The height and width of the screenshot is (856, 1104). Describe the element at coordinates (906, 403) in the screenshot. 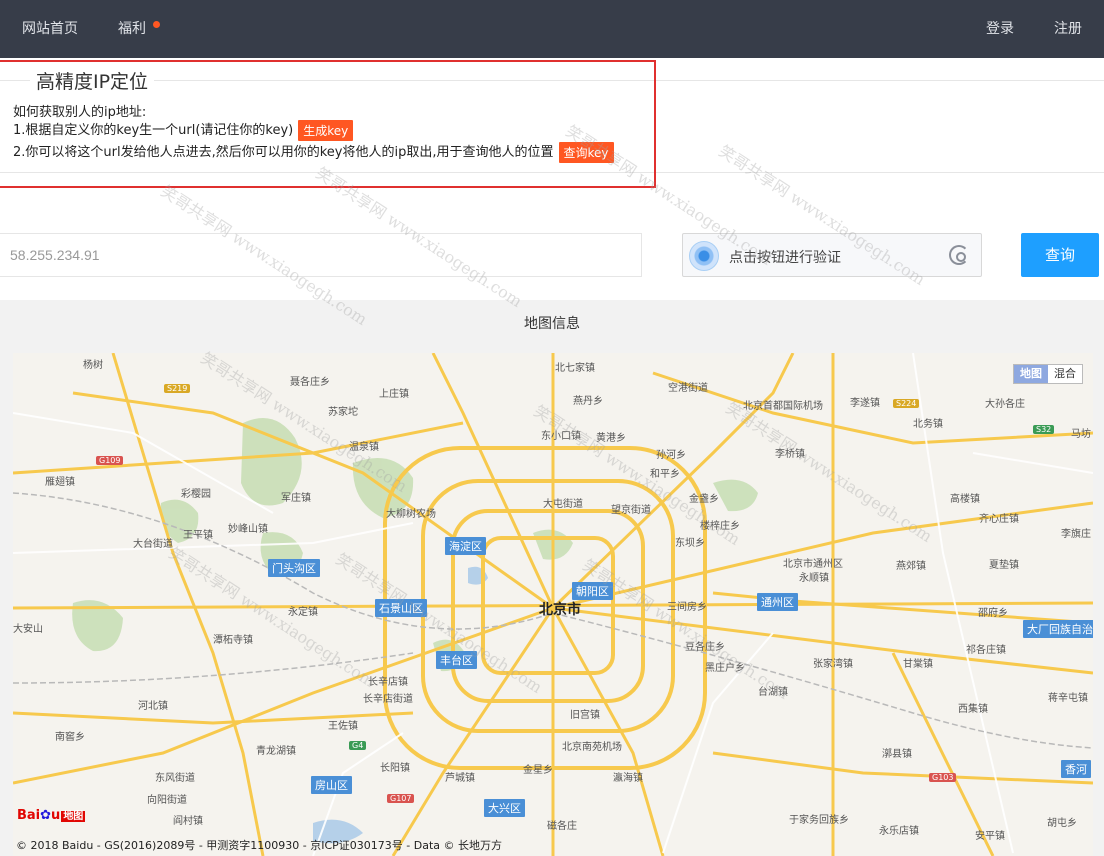

I see `highway-shield: S224` at that location.